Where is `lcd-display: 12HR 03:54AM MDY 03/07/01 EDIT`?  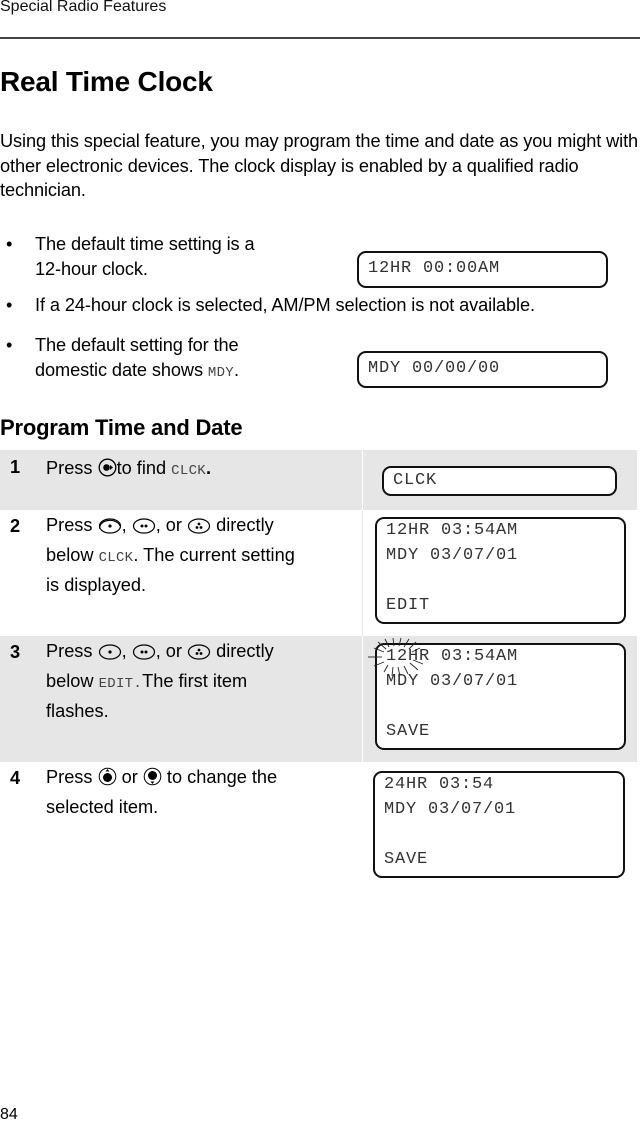 lcd-display: 12HR 03:54AM MDY 03/07/01 EDIT is located at coordinates (500, 570).